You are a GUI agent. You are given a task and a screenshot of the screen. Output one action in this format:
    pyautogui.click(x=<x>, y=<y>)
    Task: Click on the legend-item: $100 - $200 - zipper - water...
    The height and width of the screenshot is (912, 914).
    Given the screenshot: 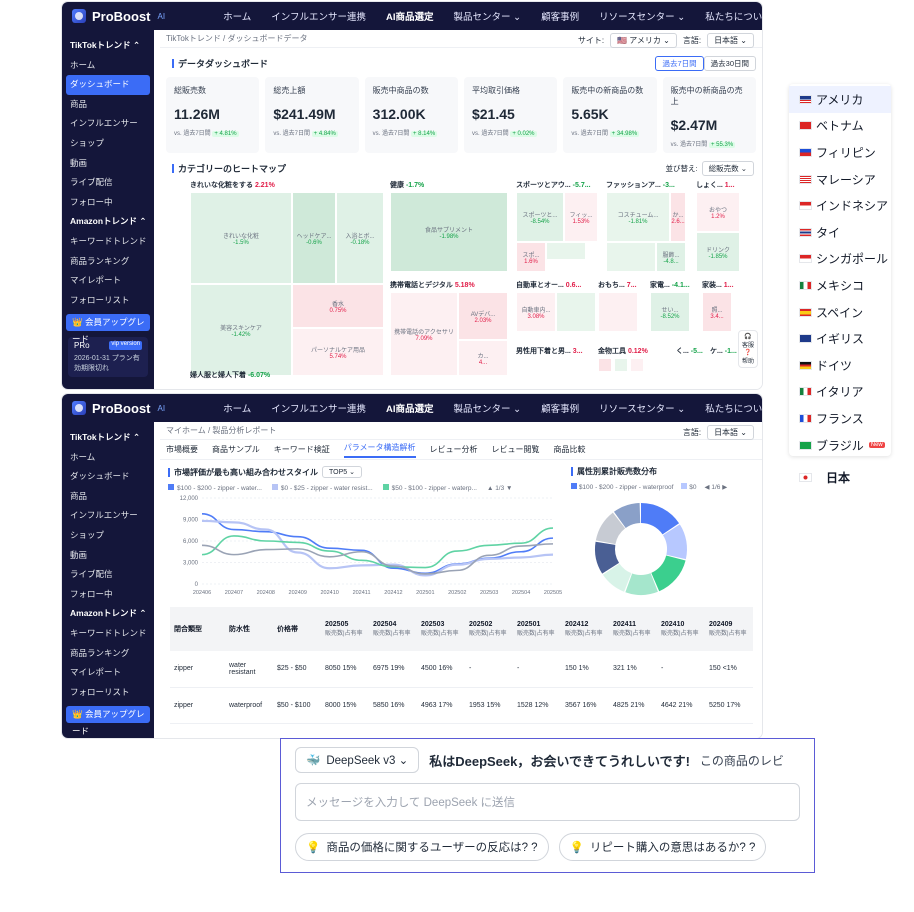 What is the action you would take?
    pyautogui.click(x=215, y=488)
    